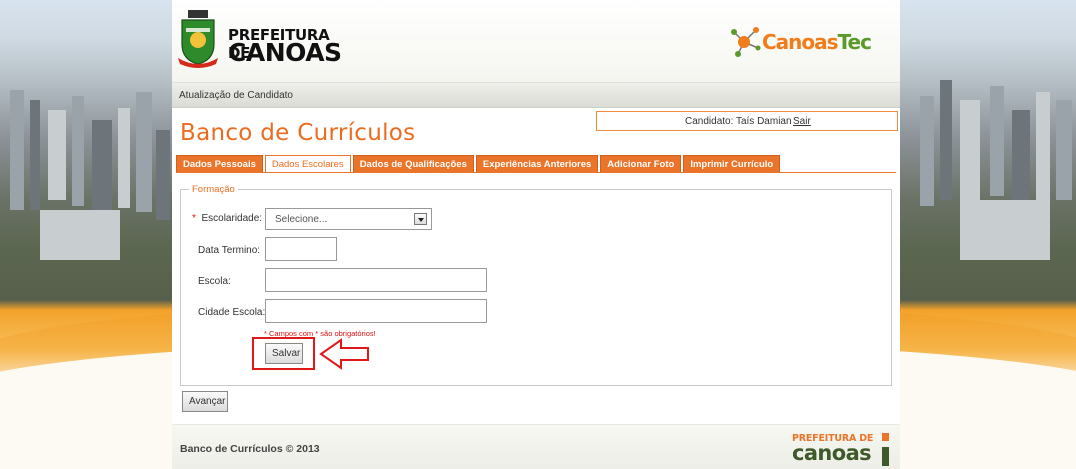 The image size is (1076, 469). What do you see at coordinates (284, 353) in the screenshot?
I see `save-button: Salvar` at bounding box center [284, 353].